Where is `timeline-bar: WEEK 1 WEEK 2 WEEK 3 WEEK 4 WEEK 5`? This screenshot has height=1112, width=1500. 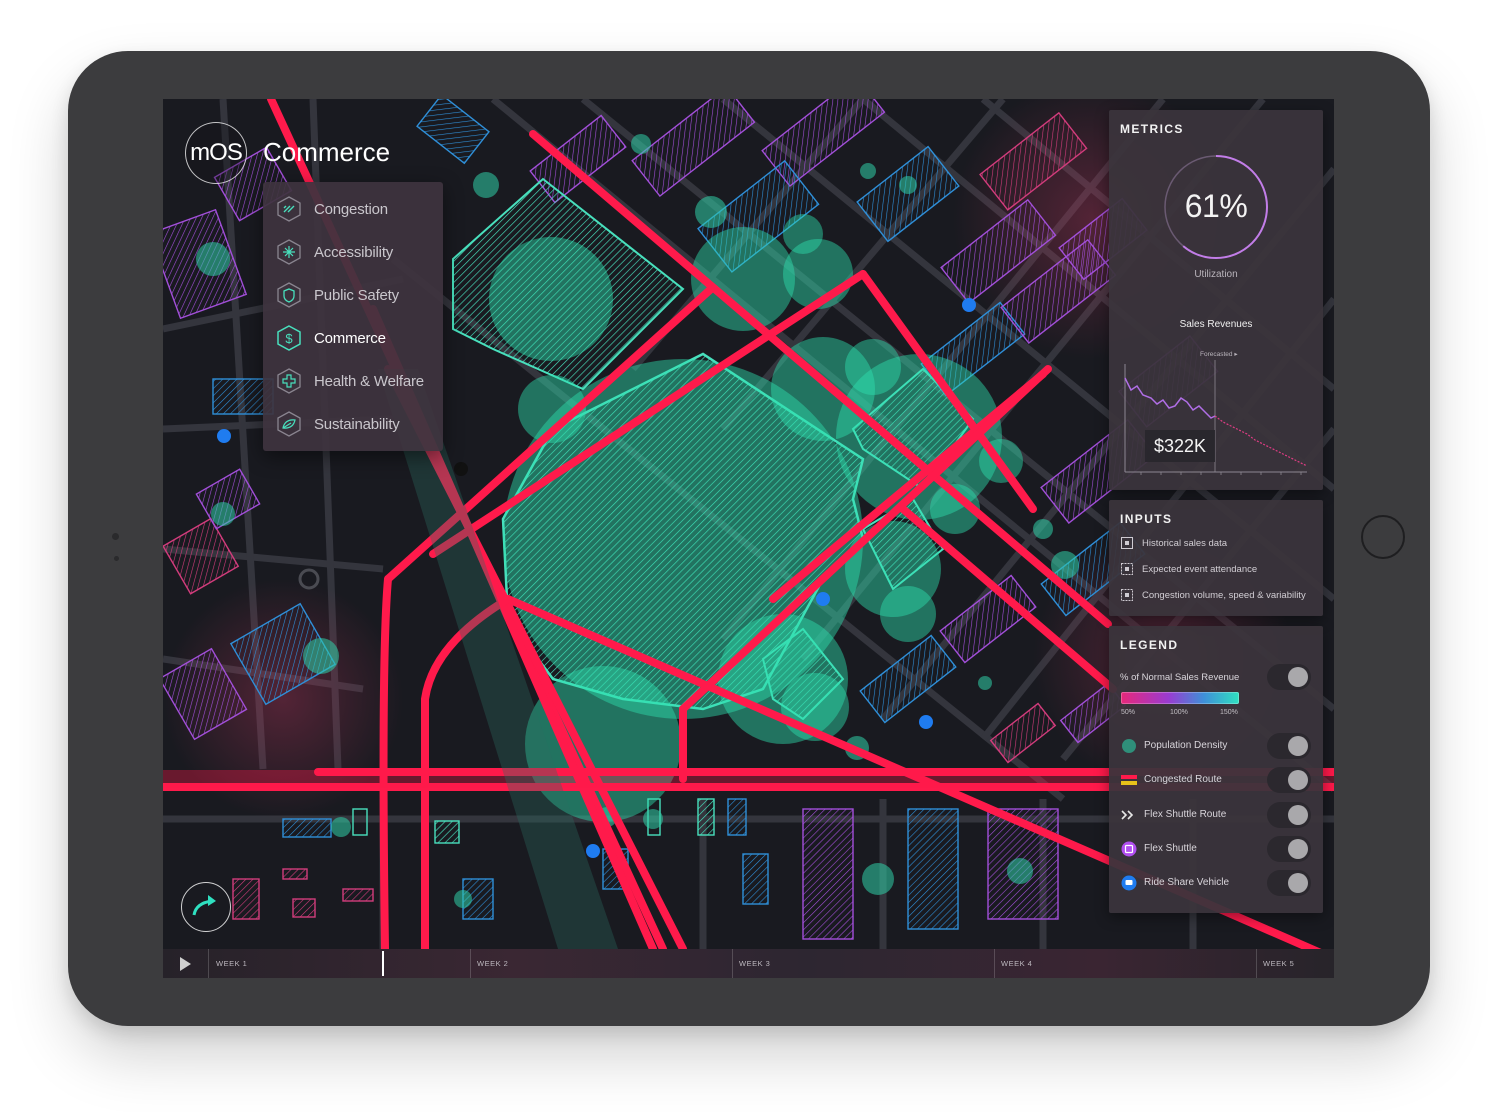
timeline-bar: WEEK 1 WEEK 2 WEEK 3 WEEK 4 WEEK 5 is located at coordinates (748, 963).